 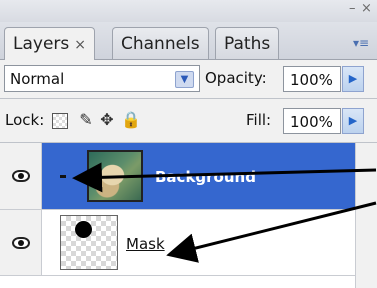 What do you see at coordinates (37, 79) in the screenshot?
I see `blend-mode-value: Normal` at bounding box center [37, 79].